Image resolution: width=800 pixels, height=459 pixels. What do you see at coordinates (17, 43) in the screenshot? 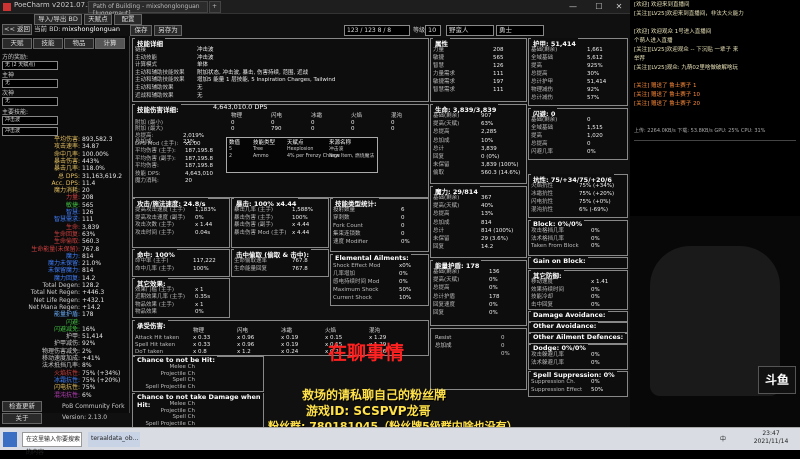
I see `tab-tree: 天赋` at bounding box center [17, 43].